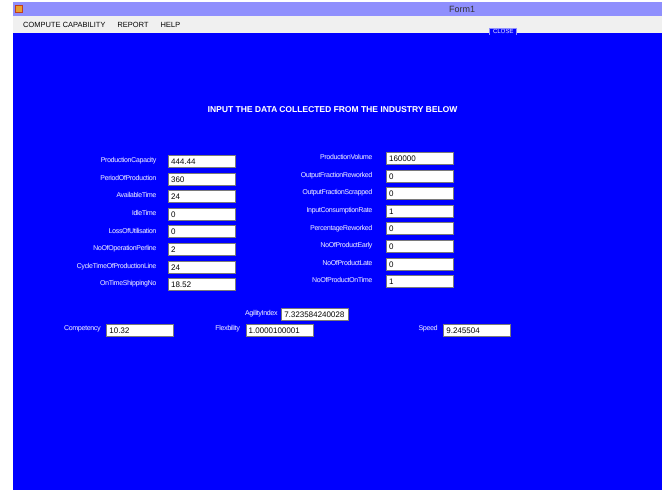  I want to click on form-heading: INPUT THE DATA COLLECTED FROM THE INDUSTRY BELOW, so click(333, 109).